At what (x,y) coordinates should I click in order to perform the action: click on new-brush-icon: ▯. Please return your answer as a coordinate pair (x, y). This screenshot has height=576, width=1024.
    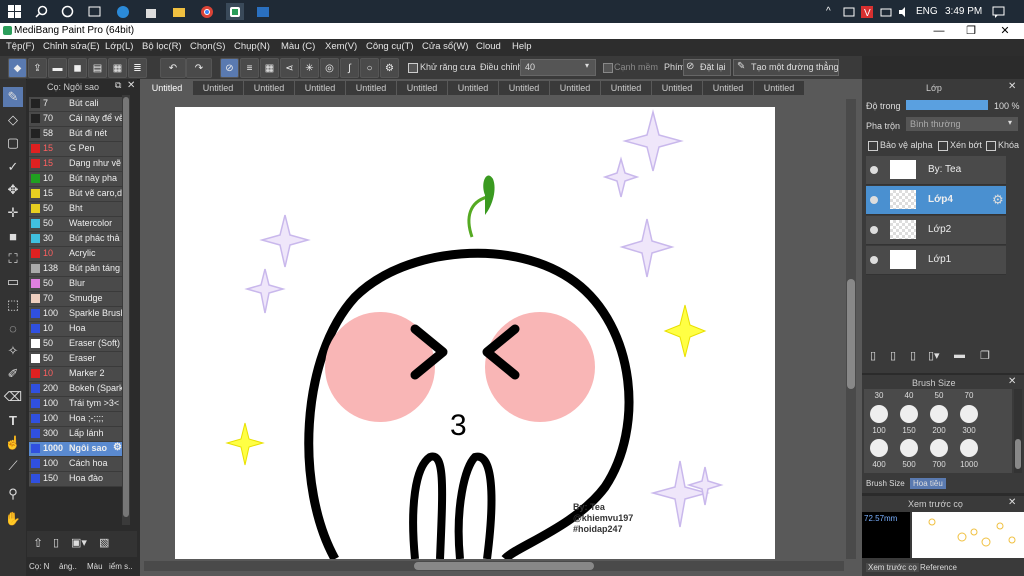
    Looking at the image, I should click on (56, 542).